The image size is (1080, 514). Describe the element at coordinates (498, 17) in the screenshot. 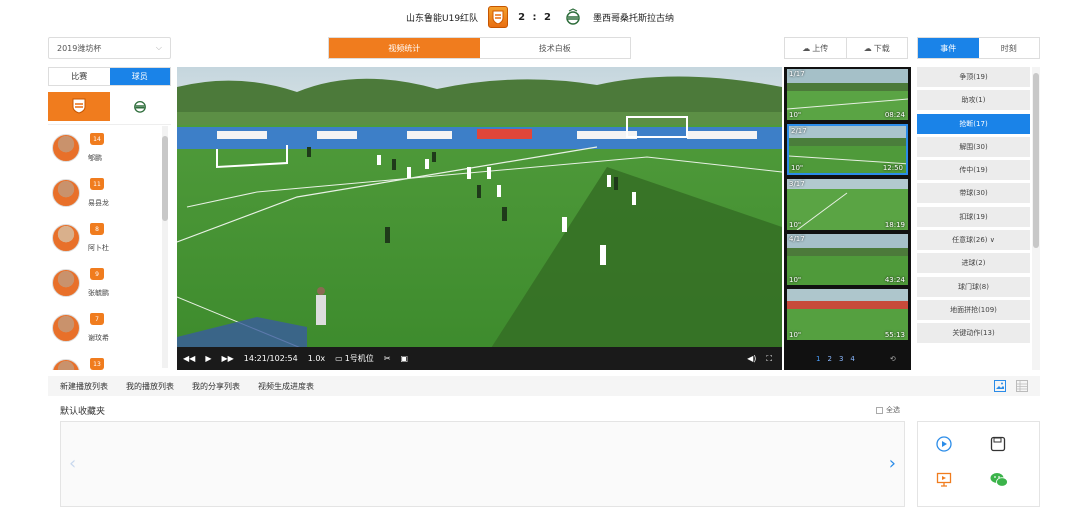

I see `home-team-crest-icon` at that location.